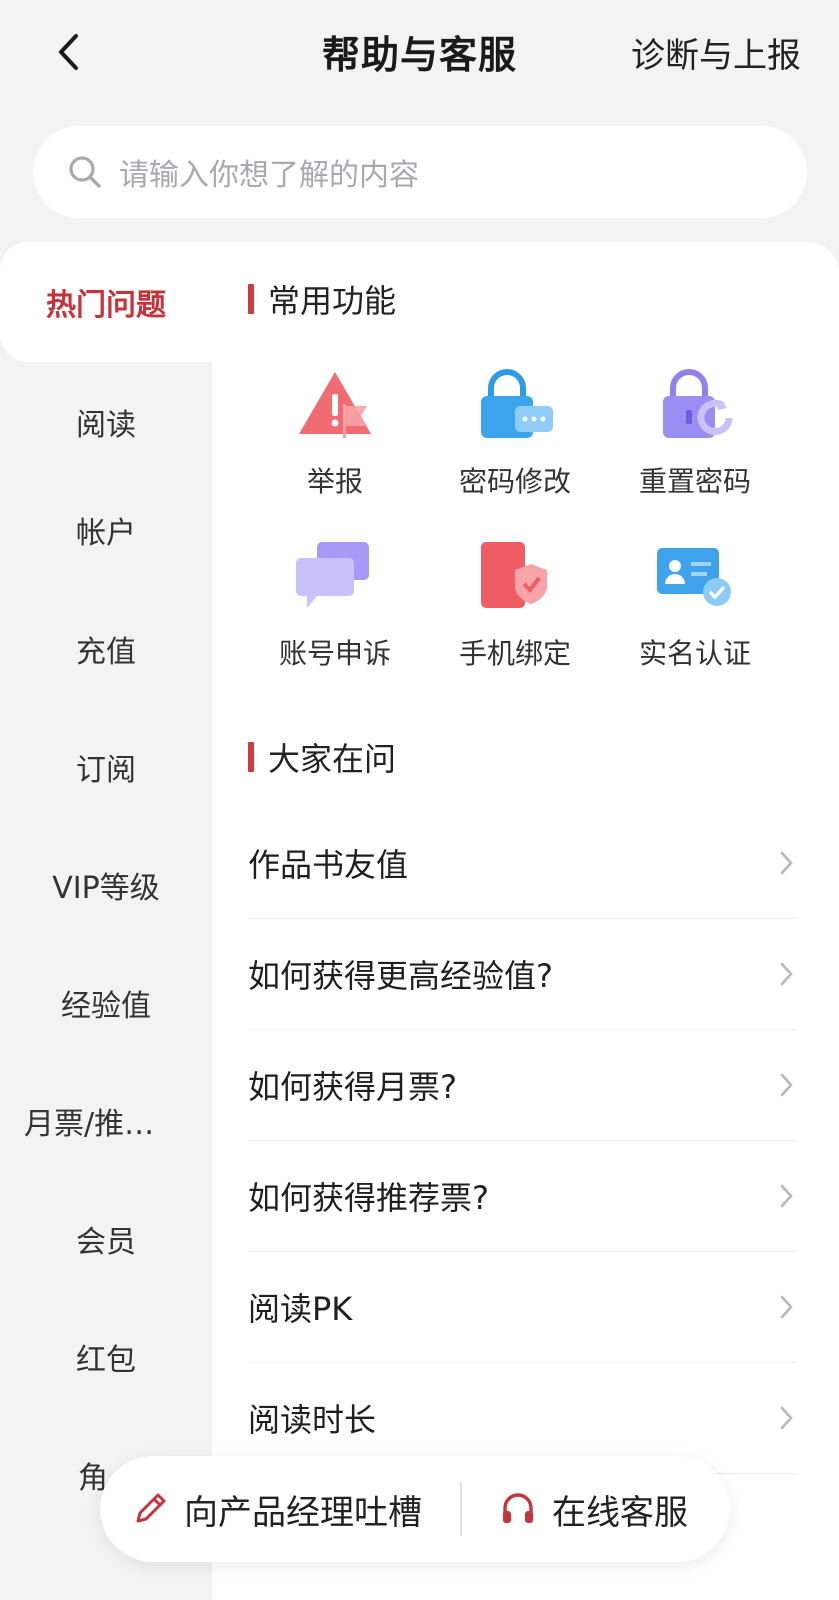 The image size is (839, 1600). What do you see at coordinates (106, 302) in the screenshot?
I see `sidebar-item-hot: 热门问题` at bounding box center [106, 302].